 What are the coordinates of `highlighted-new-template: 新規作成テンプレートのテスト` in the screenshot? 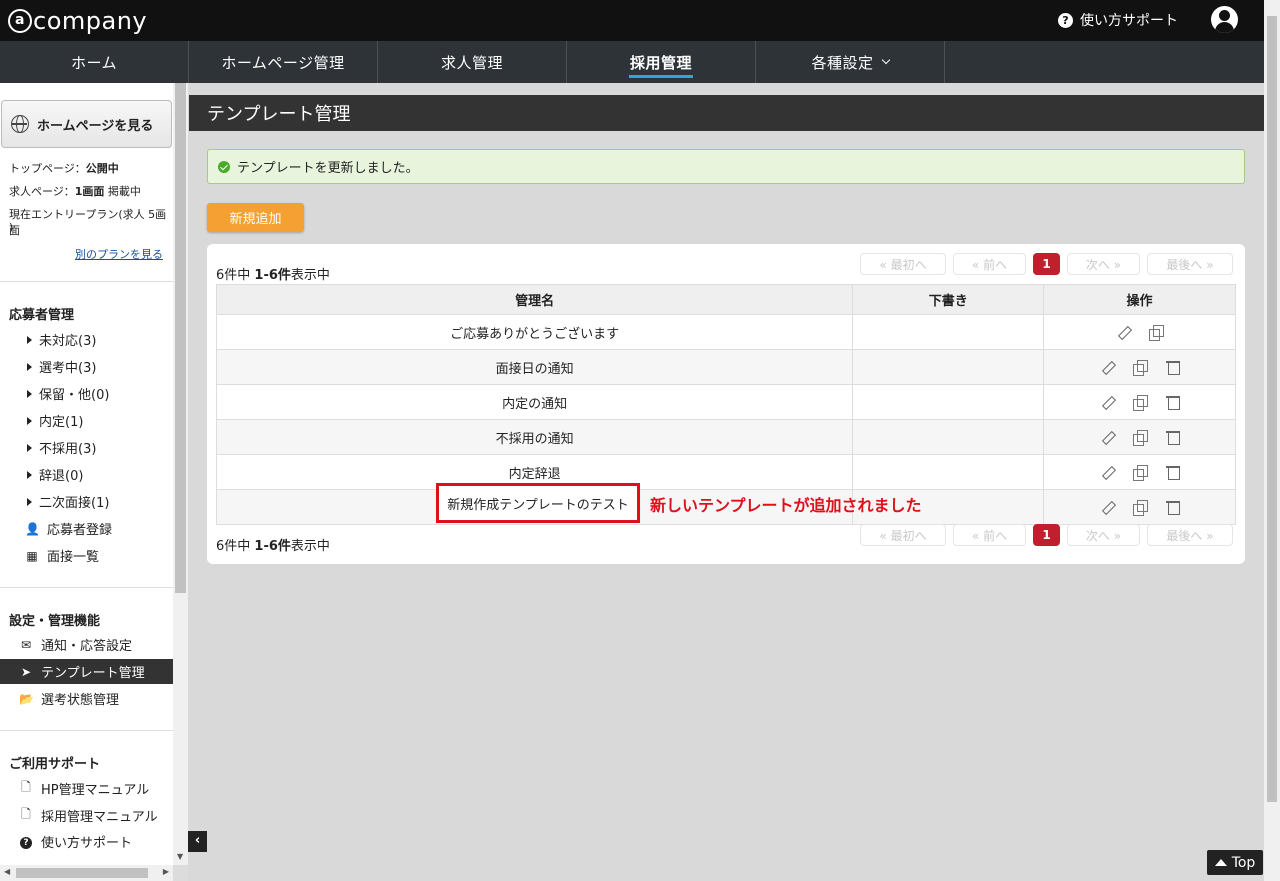 It's located at (538, 503).